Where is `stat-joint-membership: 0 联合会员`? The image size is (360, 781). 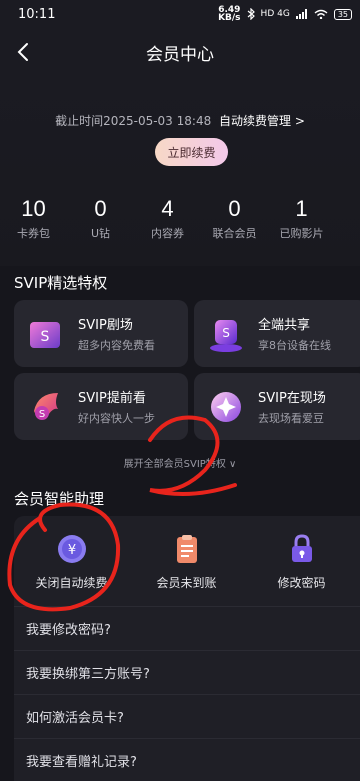 stat-joint-membership: 0 联合会员 is located at coordinates (234, 218).